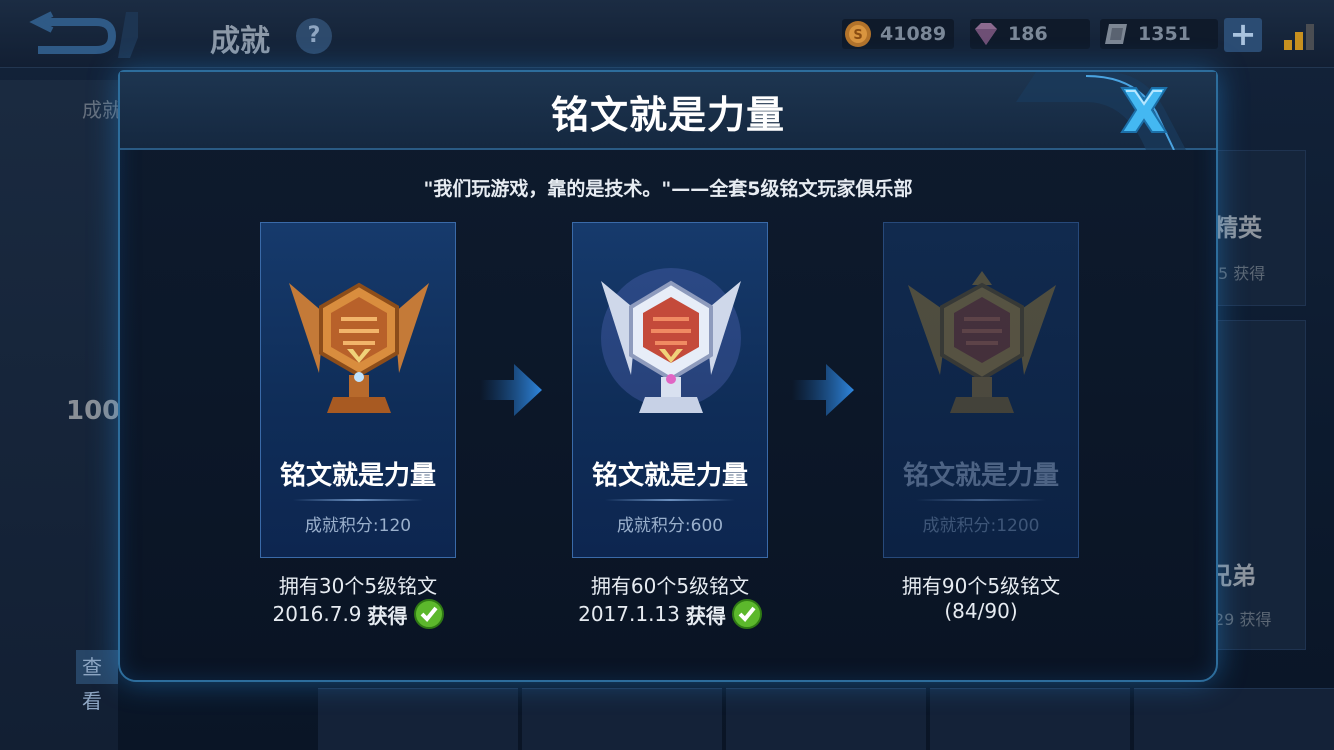  I want to click on page-title: 成就, so click(240, 41).